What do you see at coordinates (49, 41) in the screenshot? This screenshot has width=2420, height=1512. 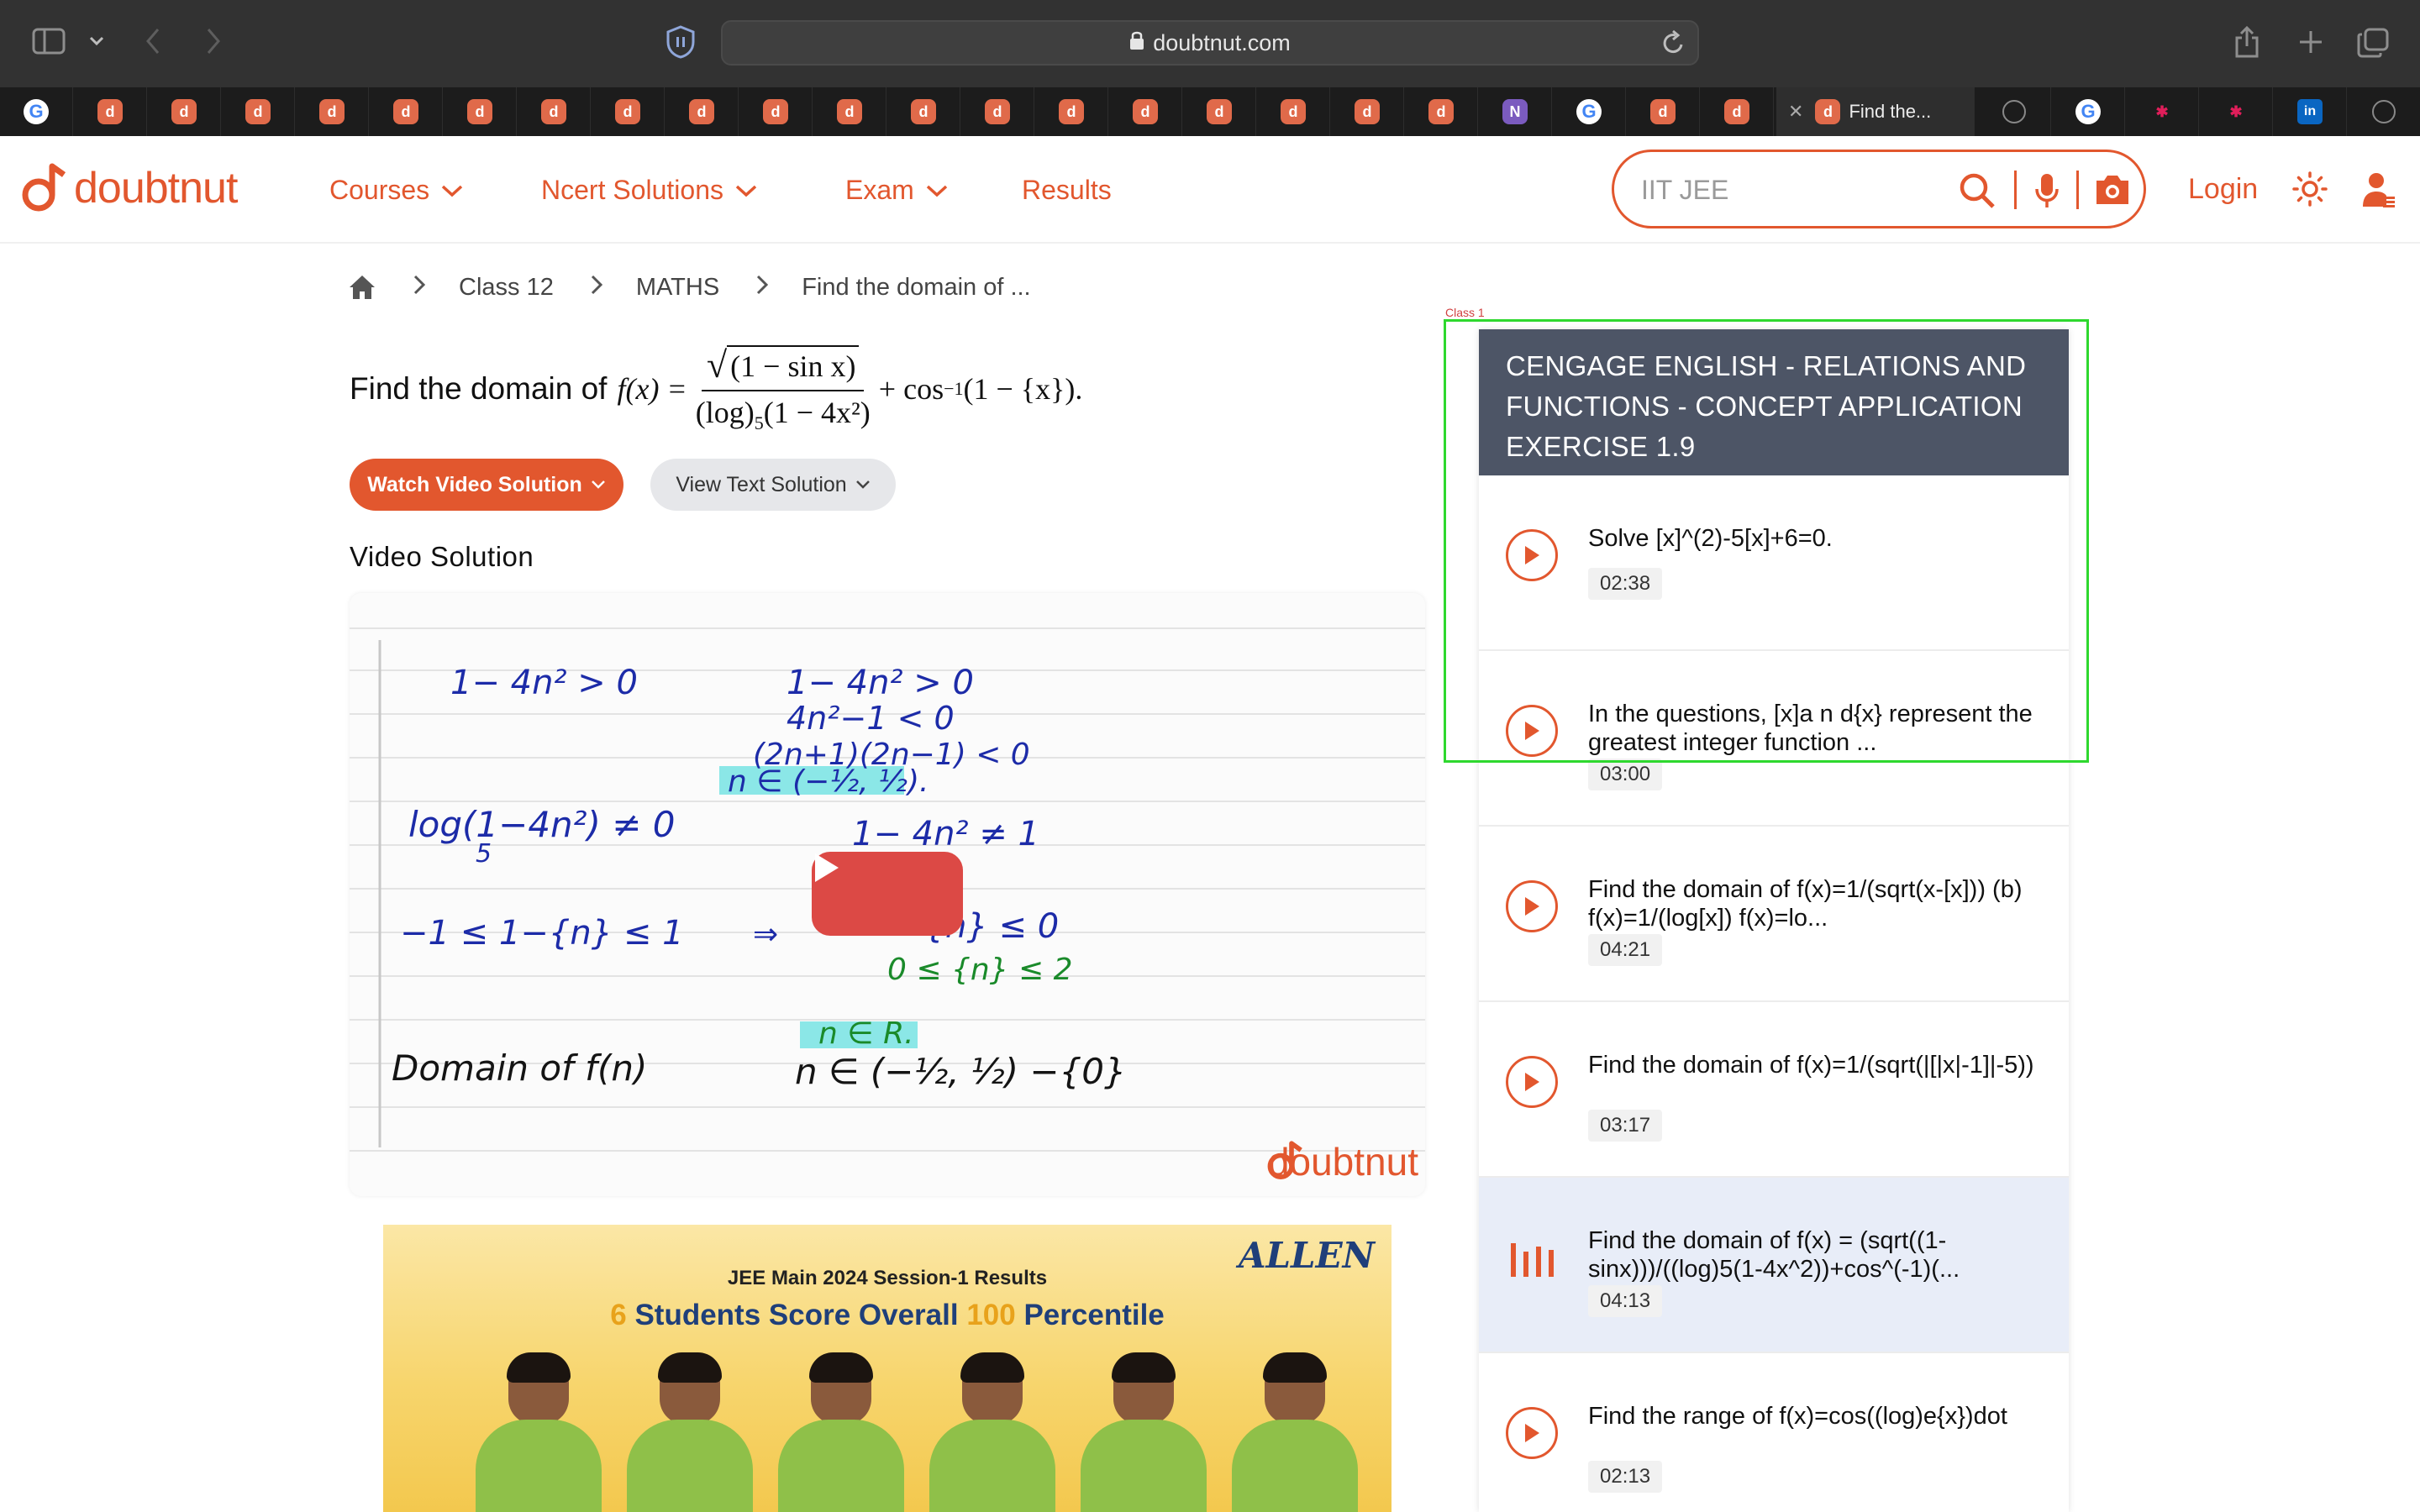 I see `sidebar-toggle-icon` at bounding box center [49, 41].